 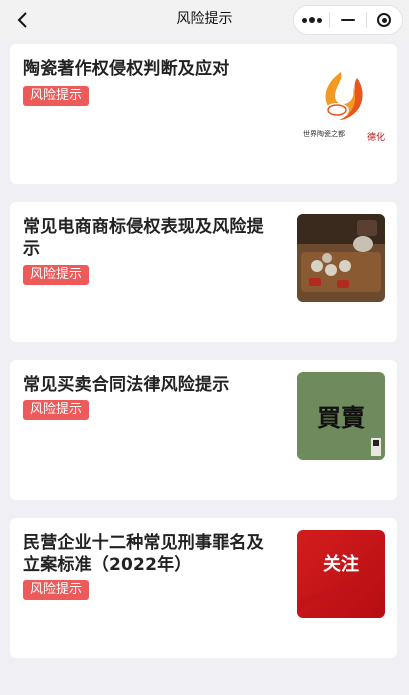 I want to click on back-button, so click(x=22, y=20).